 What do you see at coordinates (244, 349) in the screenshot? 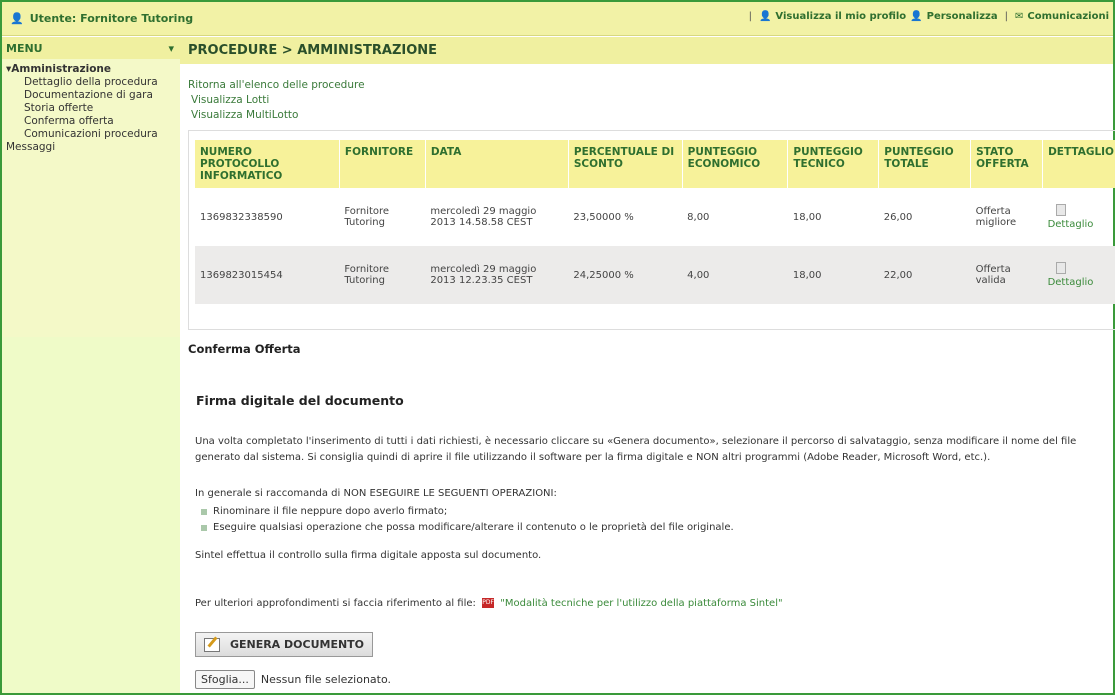
I see `section-title: Conferma Offerta` at bounding box center [244, 349].